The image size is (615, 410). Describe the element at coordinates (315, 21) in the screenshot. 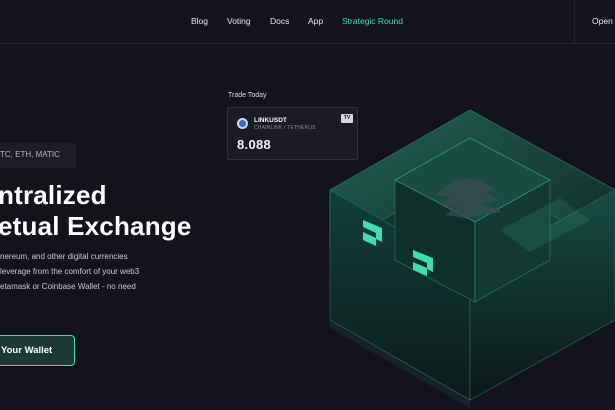

I see `nav-link-app: App` at that location.